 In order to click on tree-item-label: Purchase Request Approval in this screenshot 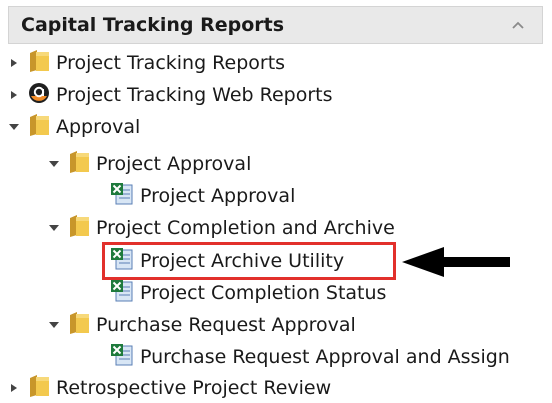, I will do `click(226, 325)`.